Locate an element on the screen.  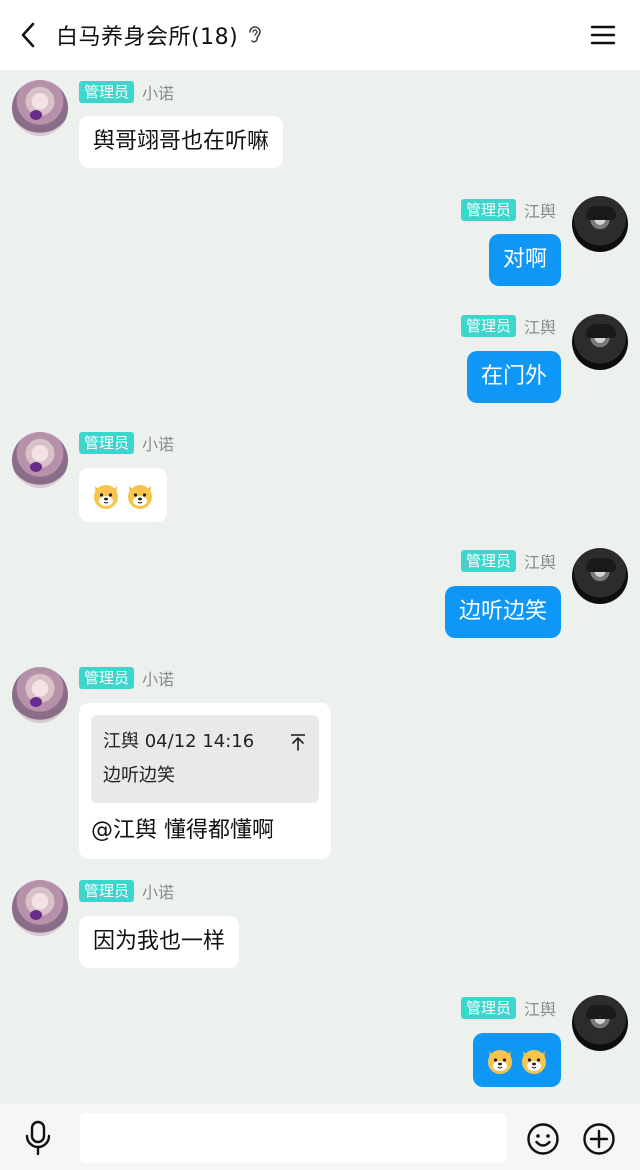
more-button is located at coordinates (599, 1139).